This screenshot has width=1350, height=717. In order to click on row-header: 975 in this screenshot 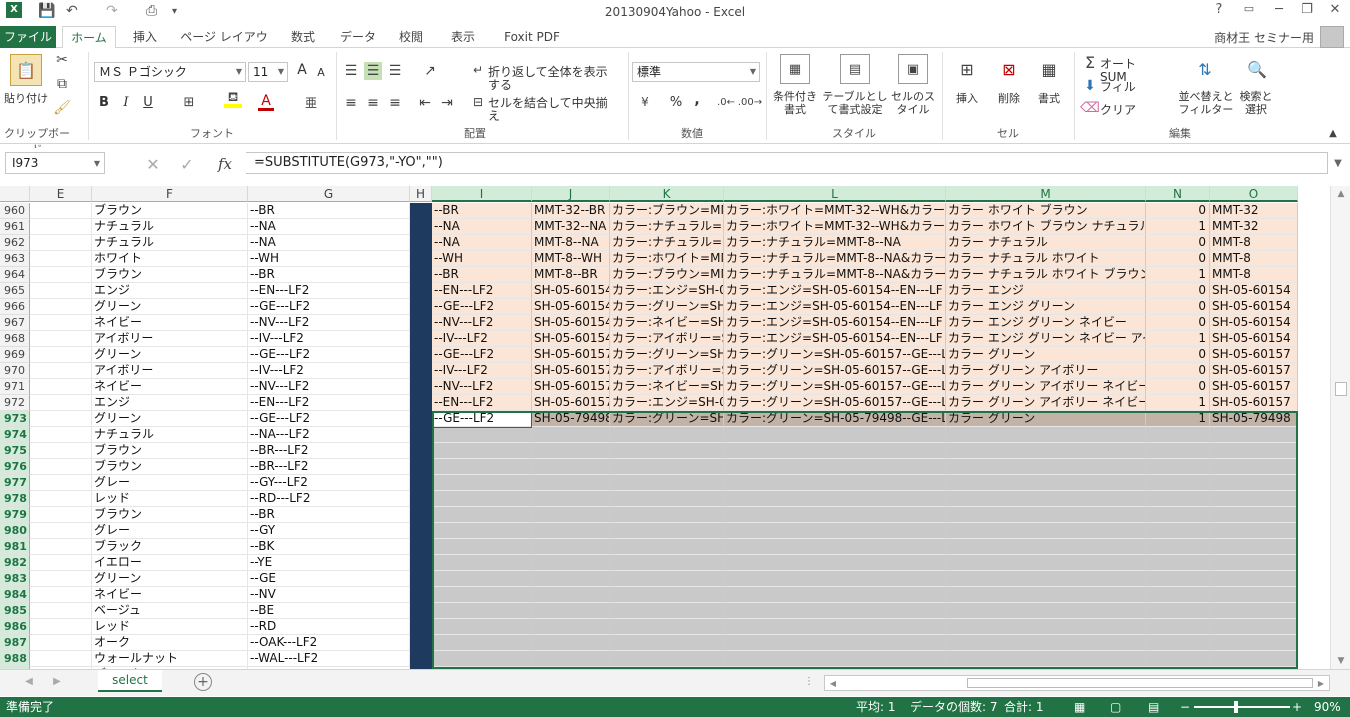, I will do `click(15, 451)`.